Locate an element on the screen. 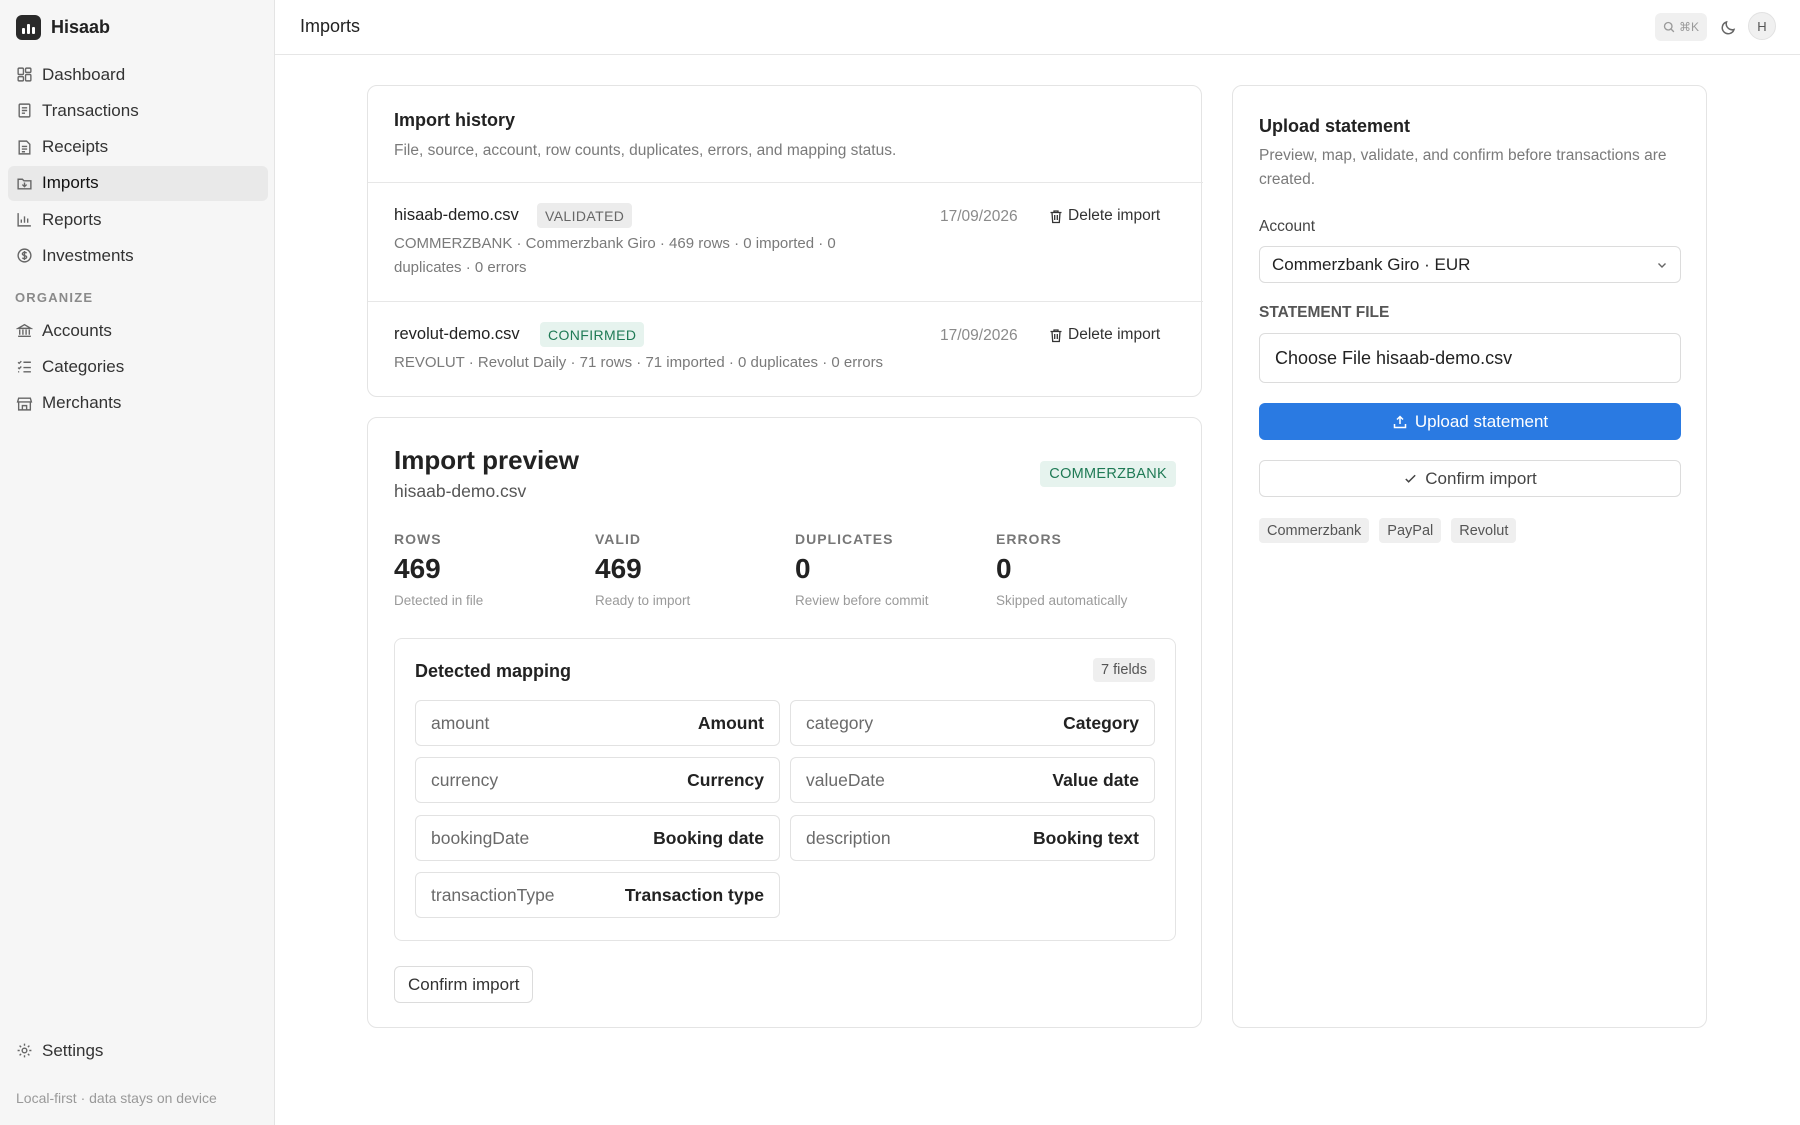  statement-file-input: Choose File hisaab-demo.csv is located at coordinates (1470, 358).